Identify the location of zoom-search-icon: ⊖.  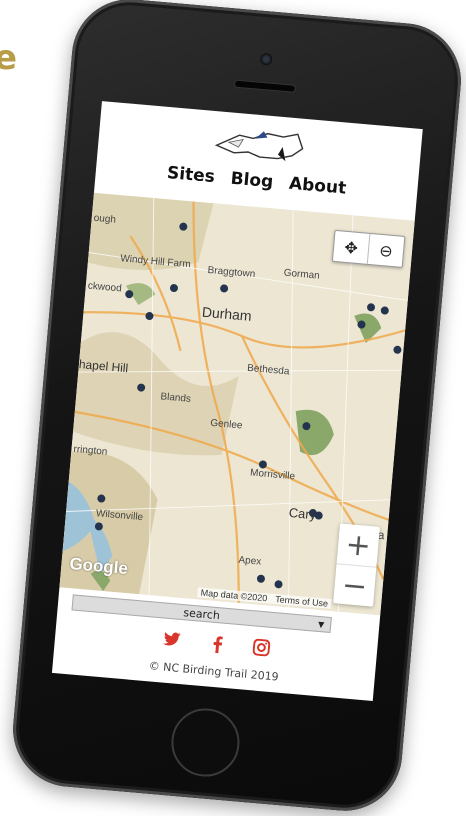
(385, 250).